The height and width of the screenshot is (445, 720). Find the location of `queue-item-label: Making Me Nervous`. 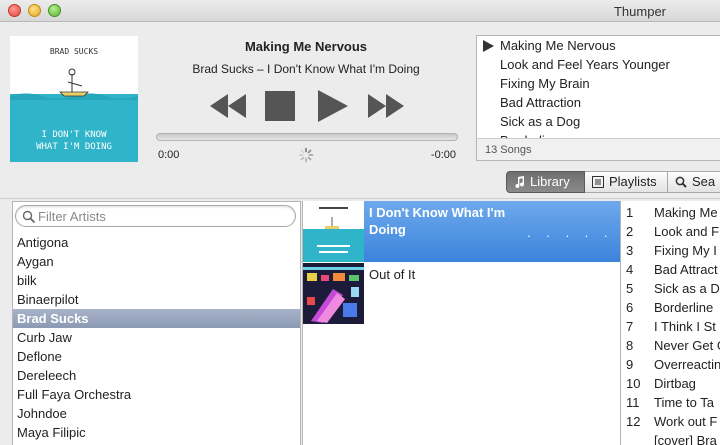

queue-item-label: Making Me Nervous is located at coordinates (558, 45).